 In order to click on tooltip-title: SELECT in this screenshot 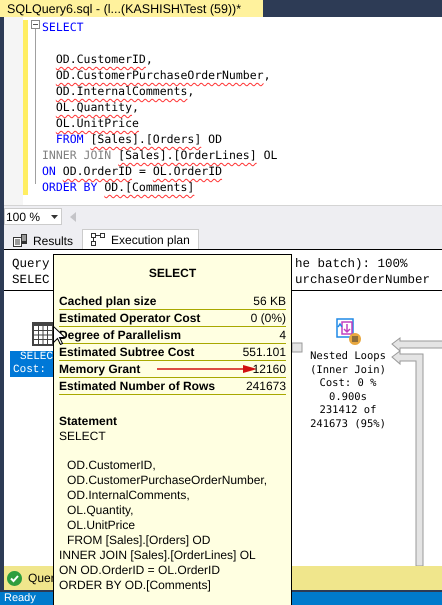, I will do `click(173, 273)`.